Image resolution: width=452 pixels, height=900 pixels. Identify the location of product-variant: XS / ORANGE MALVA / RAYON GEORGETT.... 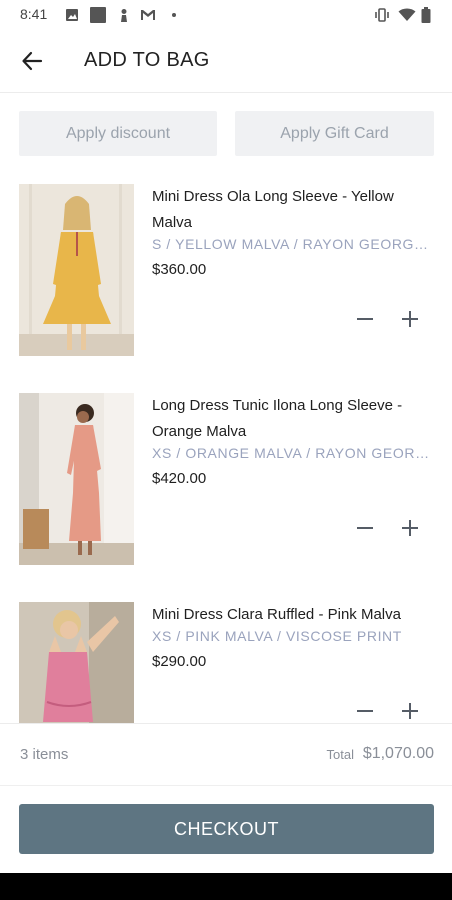
(294, 453).